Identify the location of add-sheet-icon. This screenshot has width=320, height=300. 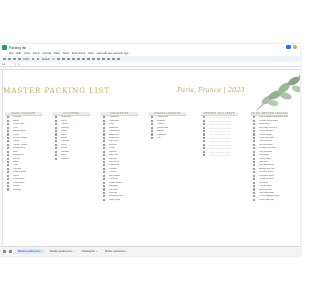
(4, 251).